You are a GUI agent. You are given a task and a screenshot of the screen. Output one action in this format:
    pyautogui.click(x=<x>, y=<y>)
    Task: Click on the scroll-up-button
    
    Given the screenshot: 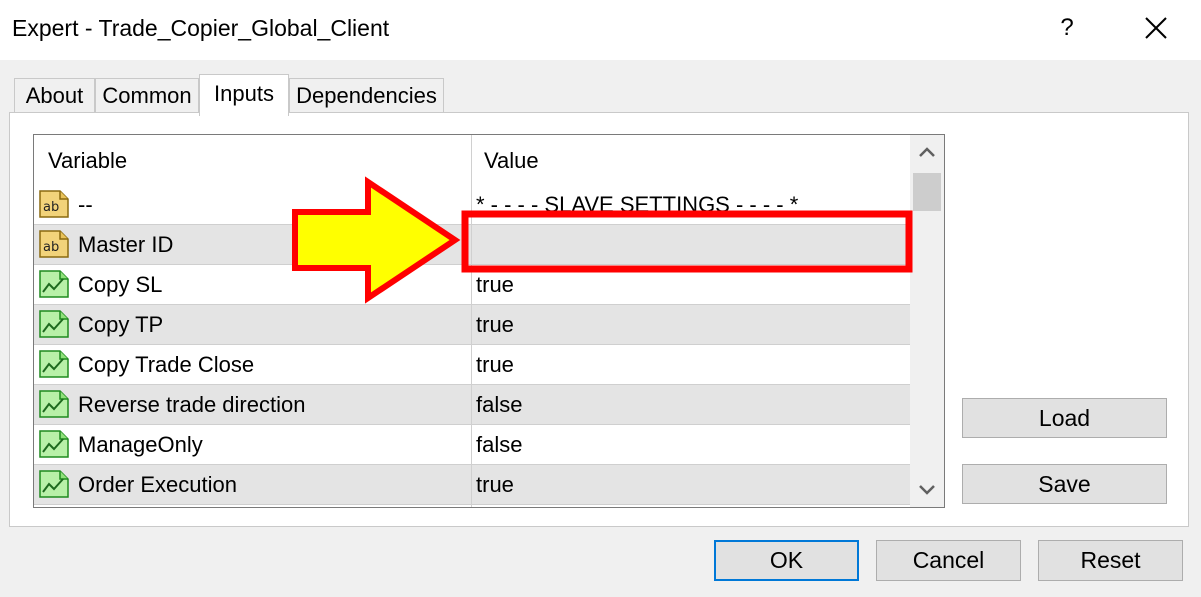 What is the action you would take?
    pyautogui.click(x=927, y=152)
    